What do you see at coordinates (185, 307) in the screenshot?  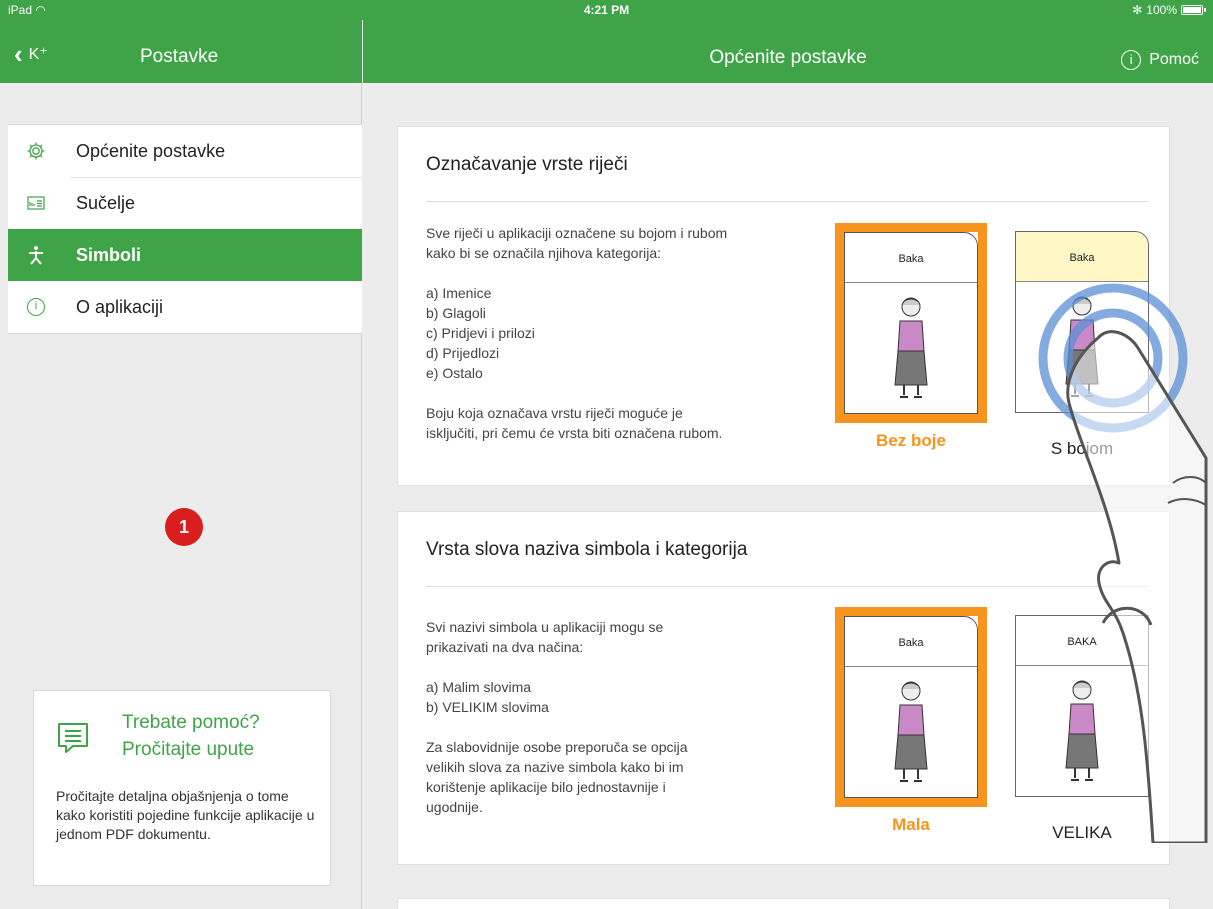 I see `sidebar-item-about: i O aplikaciji` at bounding box center [185, 307].